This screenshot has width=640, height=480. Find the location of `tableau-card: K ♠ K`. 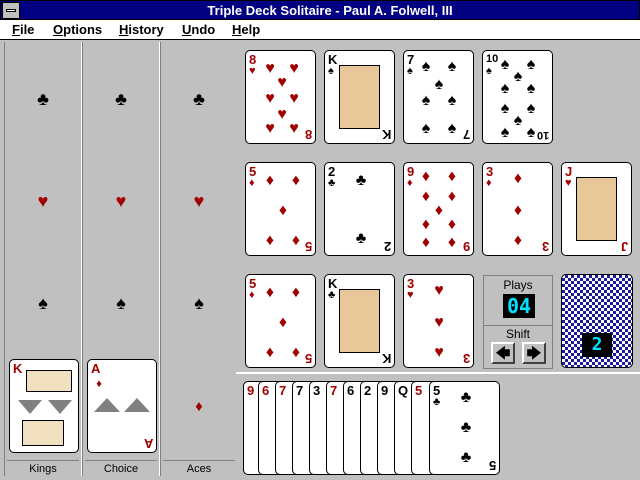

tableau-card: K ♠ K is located at coordinates (359, 97).